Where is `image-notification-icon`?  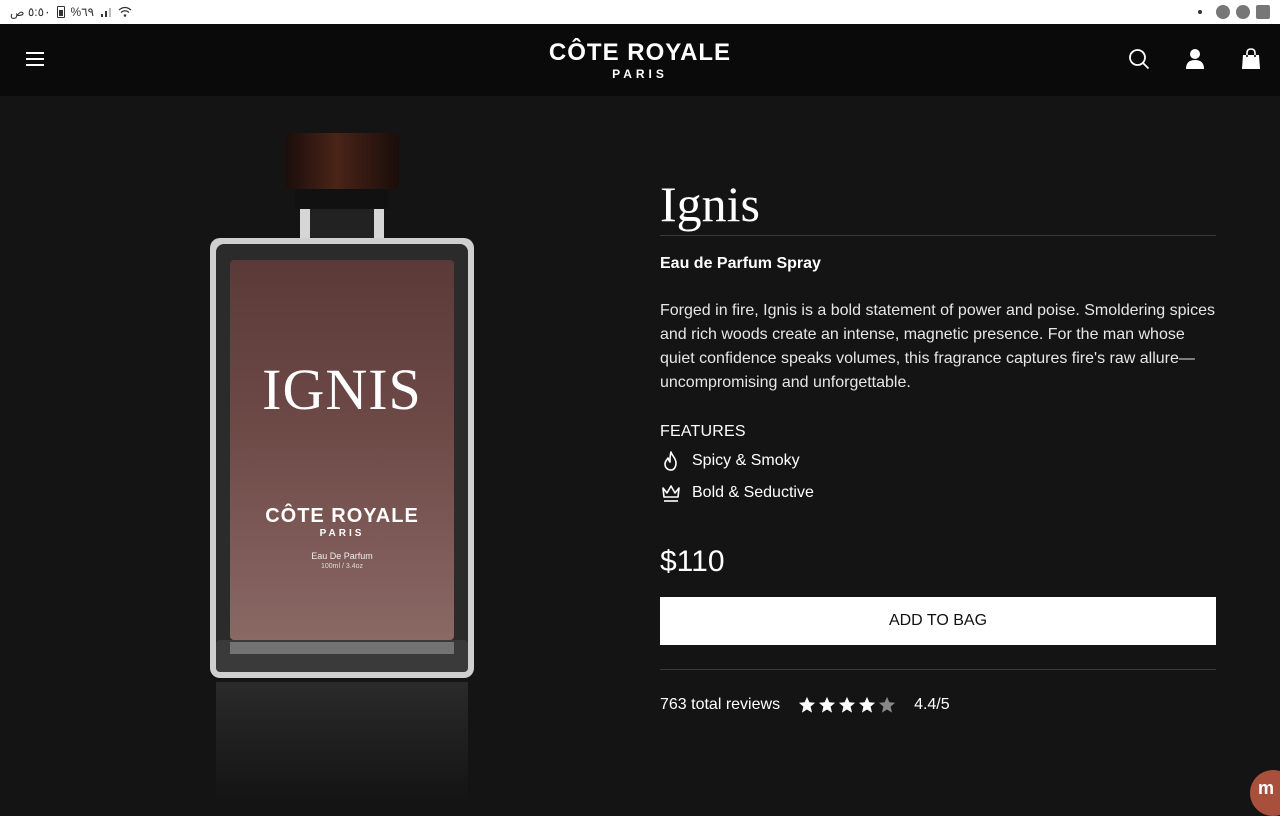 image-notification-icon is located at coordinates (1263, 12).